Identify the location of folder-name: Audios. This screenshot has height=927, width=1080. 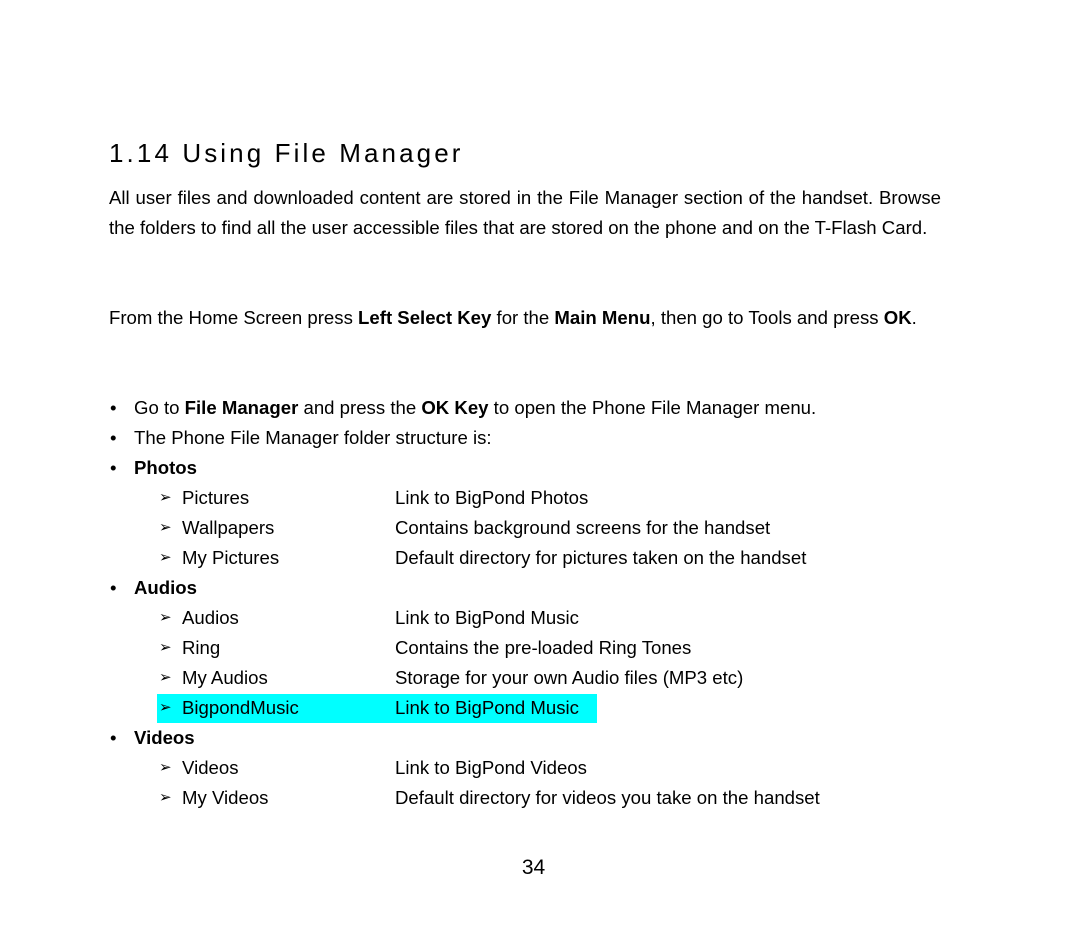
(210, 617).